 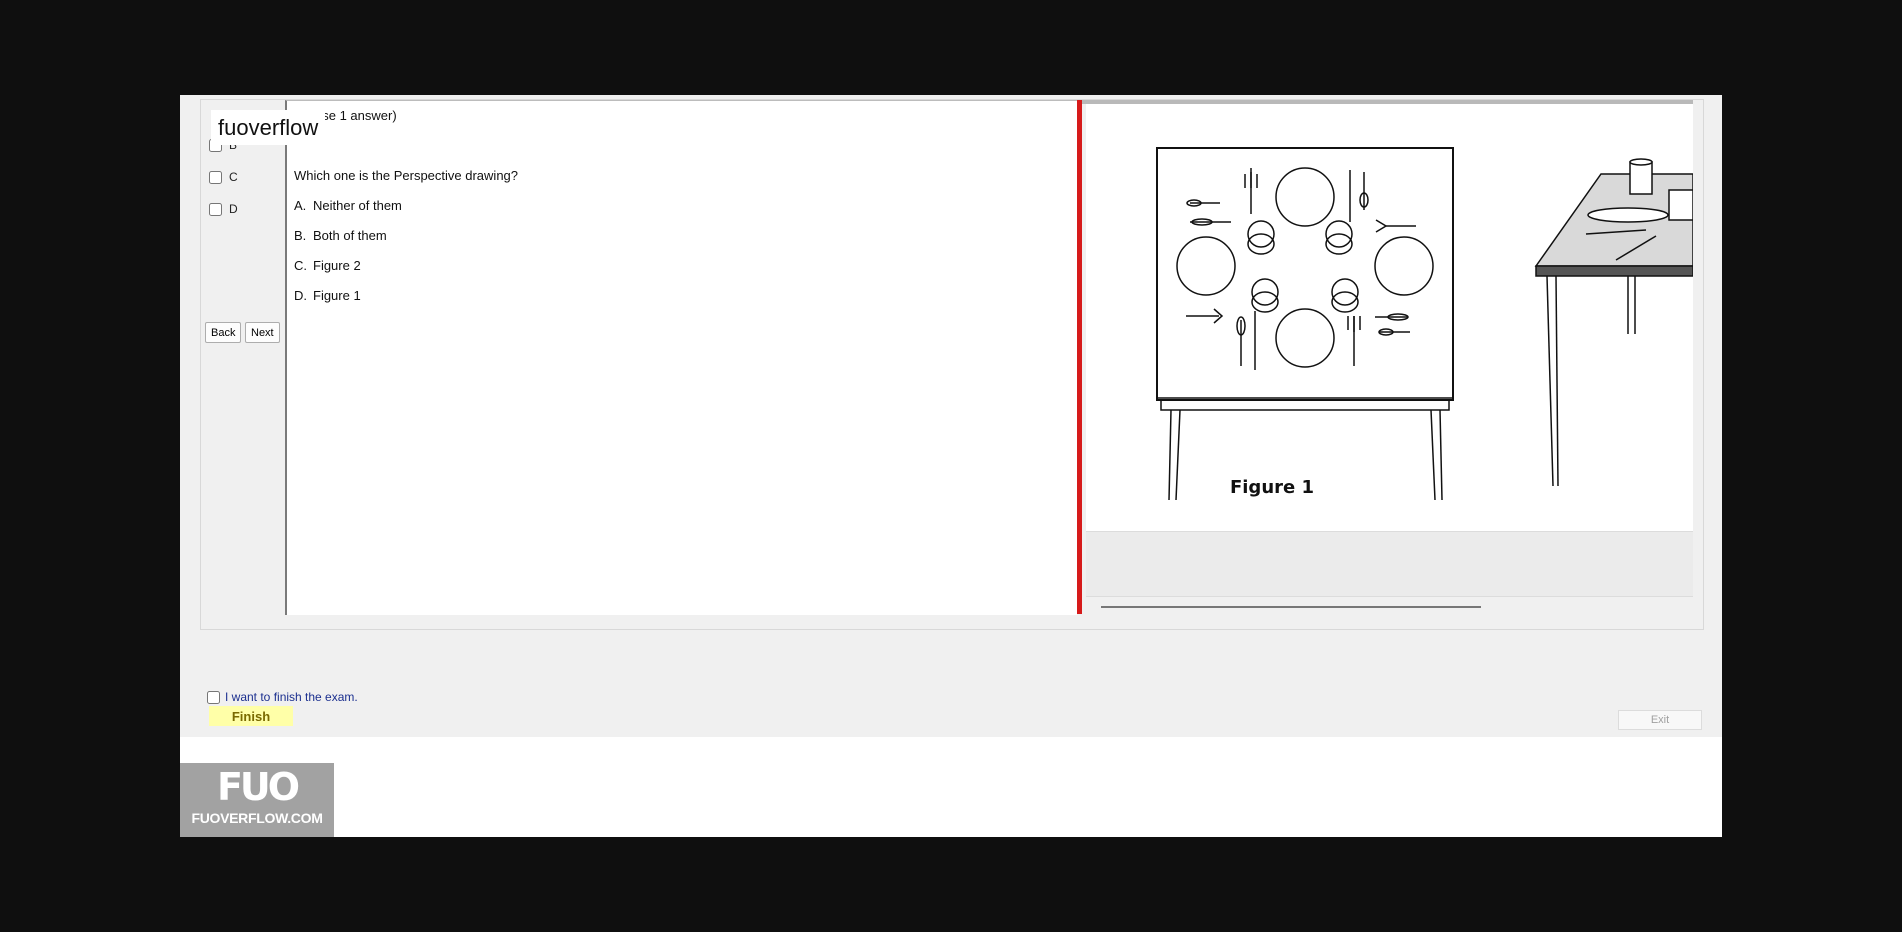 I want to click on choice-text: Figure 2, so click(x=337, y=265).